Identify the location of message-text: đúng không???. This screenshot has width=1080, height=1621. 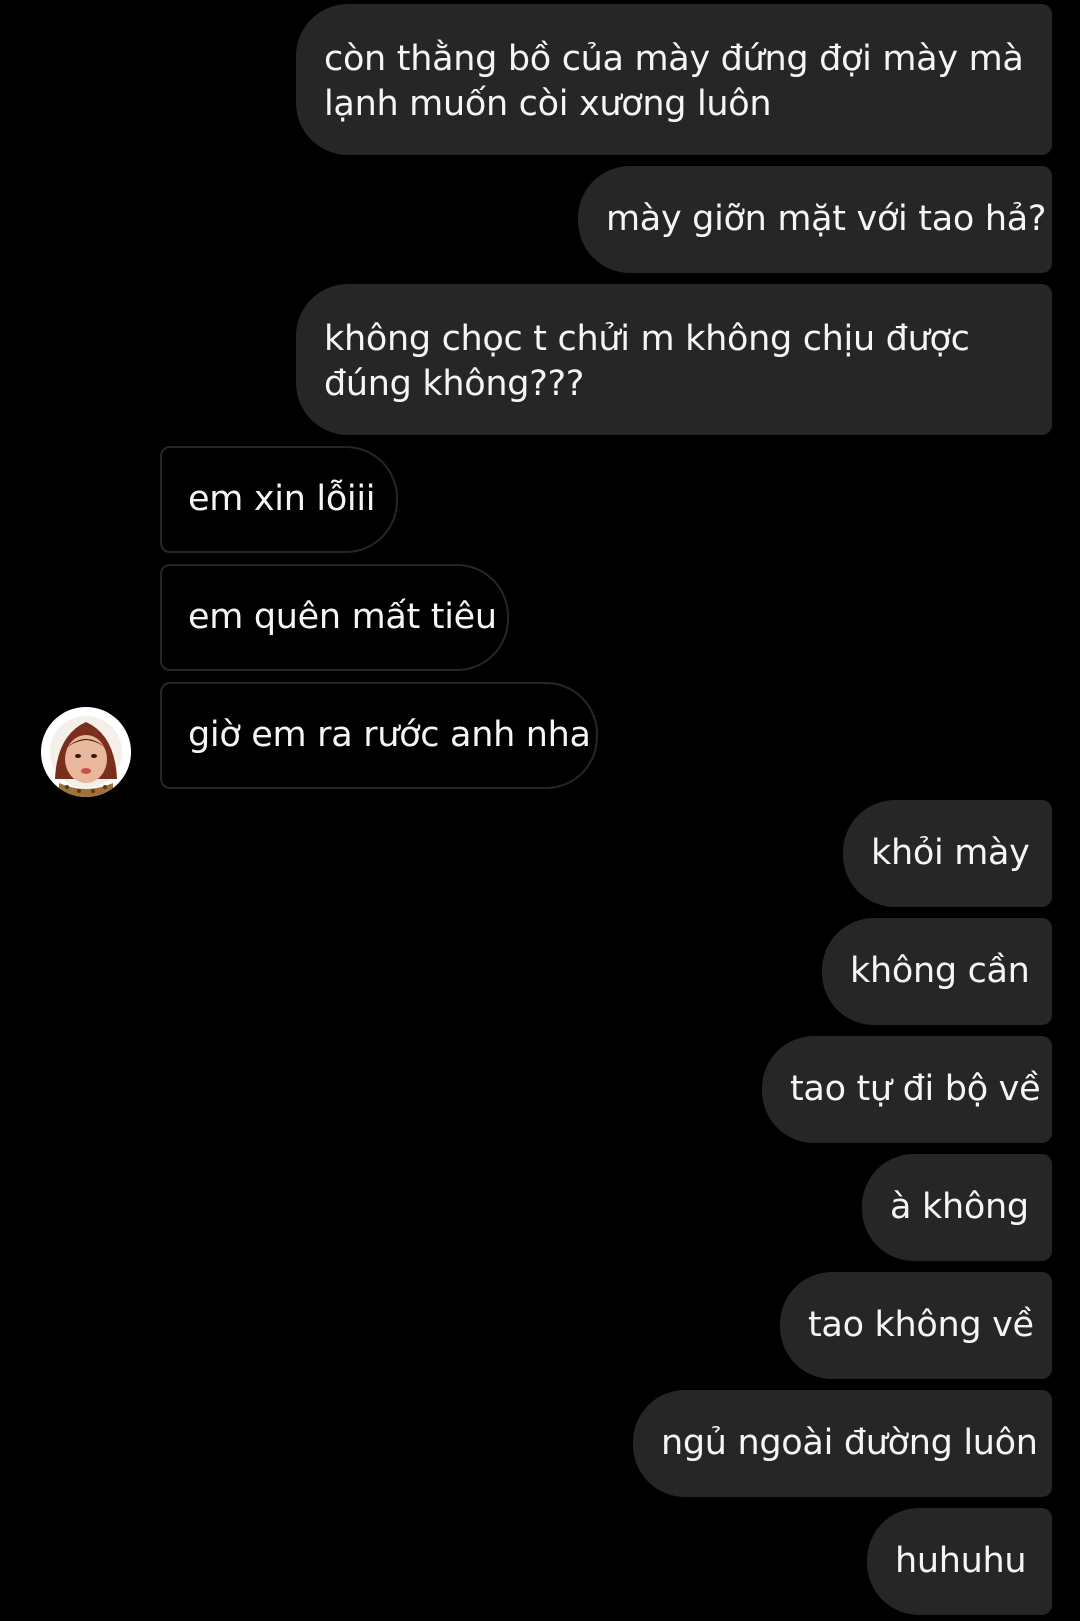
(454, 383).